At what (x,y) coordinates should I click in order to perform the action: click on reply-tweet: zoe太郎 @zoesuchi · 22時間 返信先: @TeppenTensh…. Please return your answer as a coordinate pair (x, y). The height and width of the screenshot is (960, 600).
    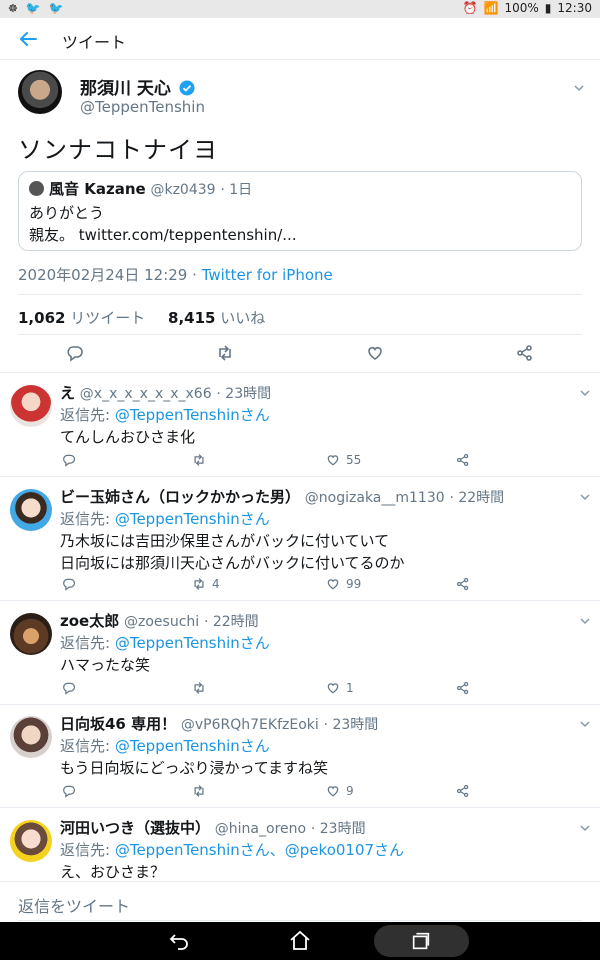
    Looking at the image, I should click on (300, 656).